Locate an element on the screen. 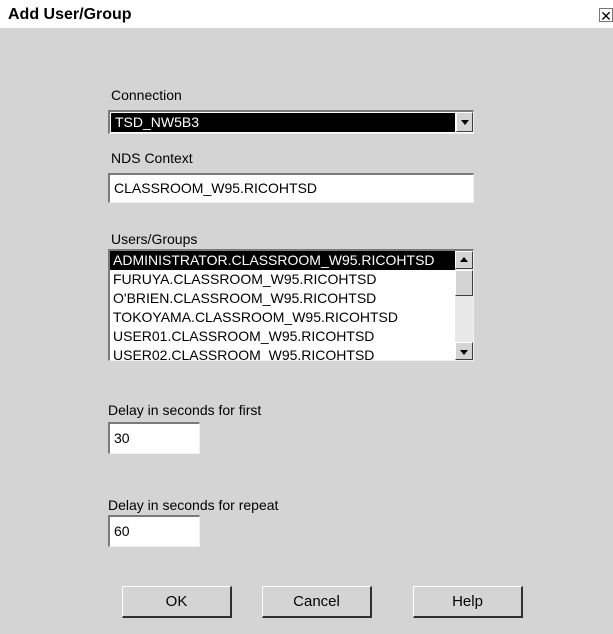 The image size is (613, 634). delay-repeat-label: Delay in seconds for repeat is located at coordinates (193, 505).